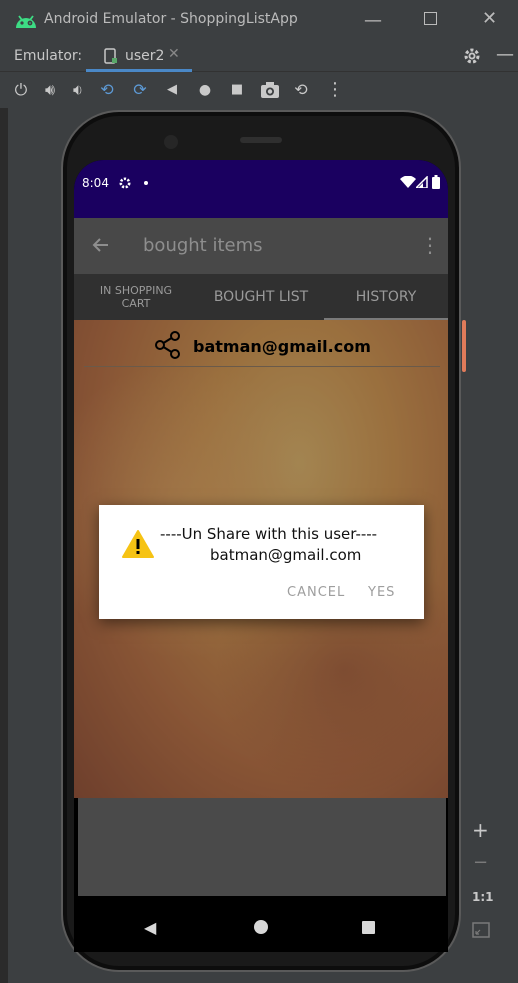 The image size is (518, 983). What do you see at coordinates (381, 592) in the screenshot?
I see `yes-button: YES` at bounding box center [381, 592].